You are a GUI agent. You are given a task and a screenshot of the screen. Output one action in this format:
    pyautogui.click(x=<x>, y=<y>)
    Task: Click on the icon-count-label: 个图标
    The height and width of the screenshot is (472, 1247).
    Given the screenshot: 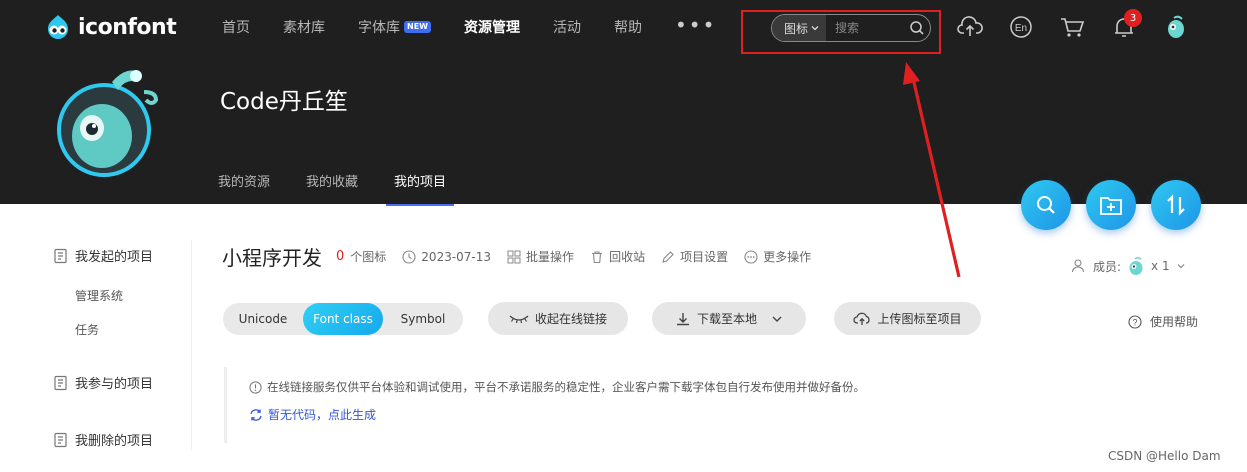 What is the action you would take?
    pyautogui.click(x=368, y=256)
    